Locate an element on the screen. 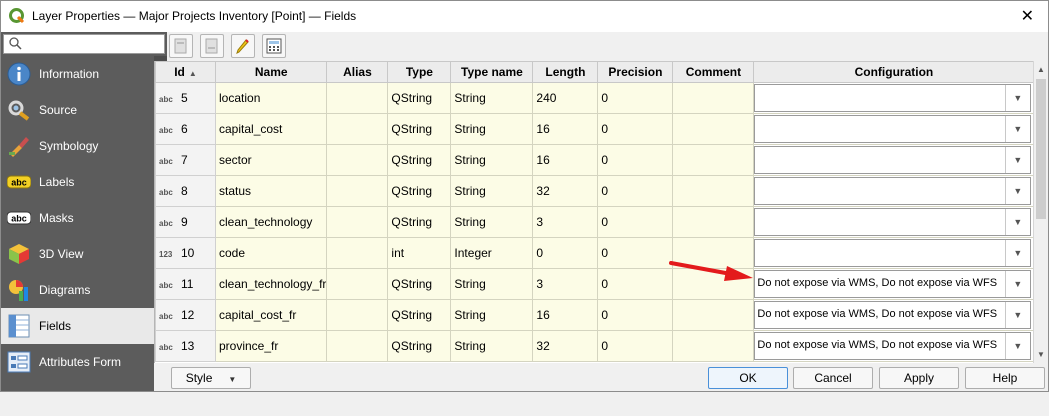 The image size is (1049, 416). ok-button: OK is located at coordinates (748, 378).